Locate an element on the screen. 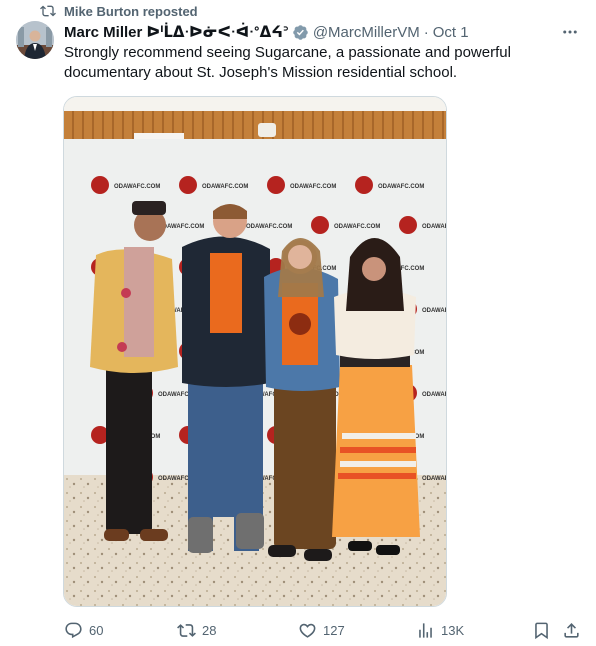 The image size is (596, 646). bookmark-button is located at coordinates (544, 630).